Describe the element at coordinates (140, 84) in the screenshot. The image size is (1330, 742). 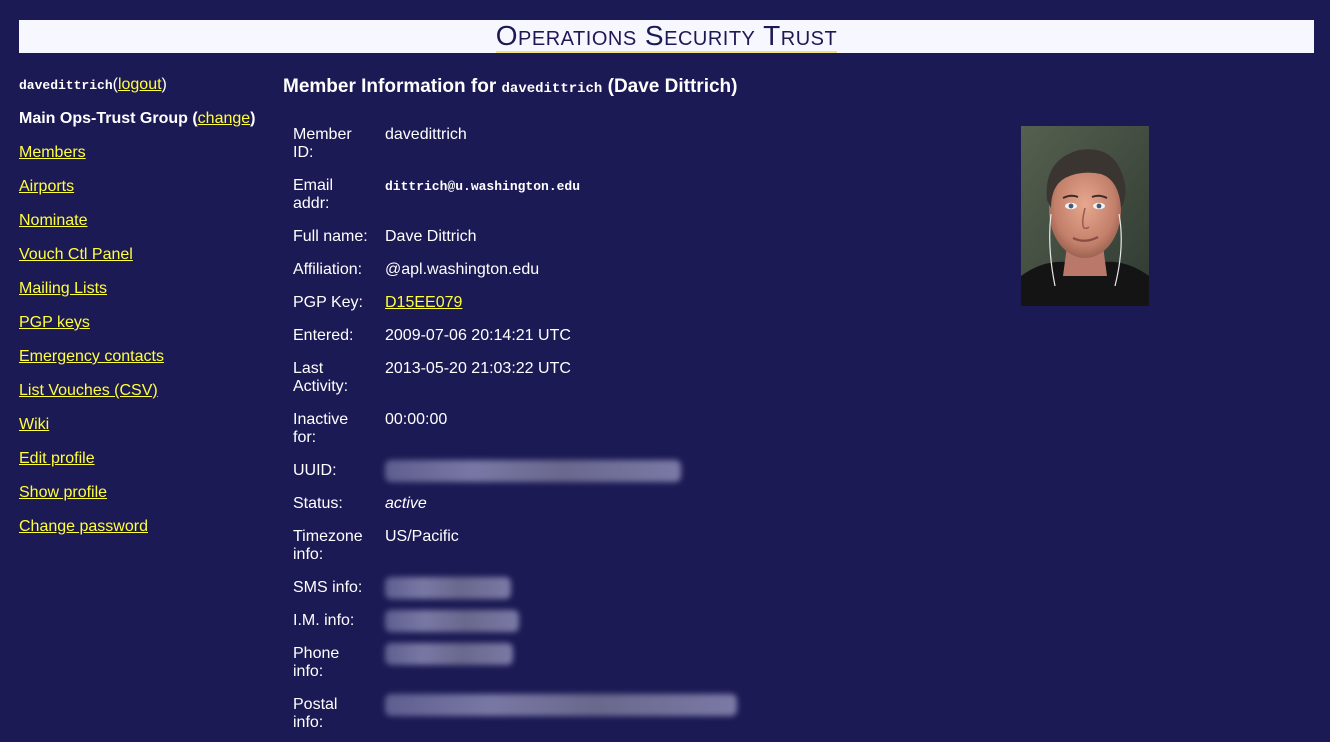
I see `logout-link: logout` at that location.